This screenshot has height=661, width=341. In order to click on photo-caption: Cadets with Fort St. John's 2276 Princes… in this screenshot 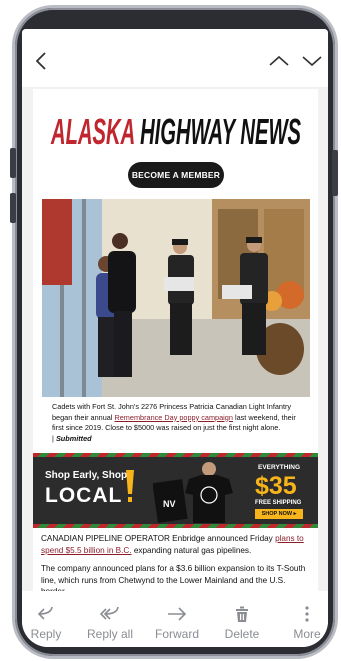, I will do `click(178, 423)`.